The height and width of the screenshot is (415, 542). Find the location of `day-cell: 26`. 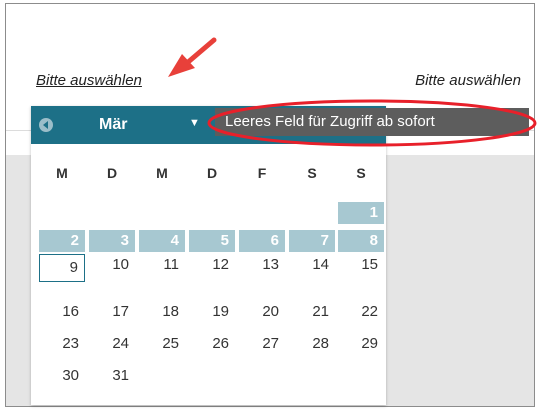

day-cell: 26 is located at coordinates (212, 344).